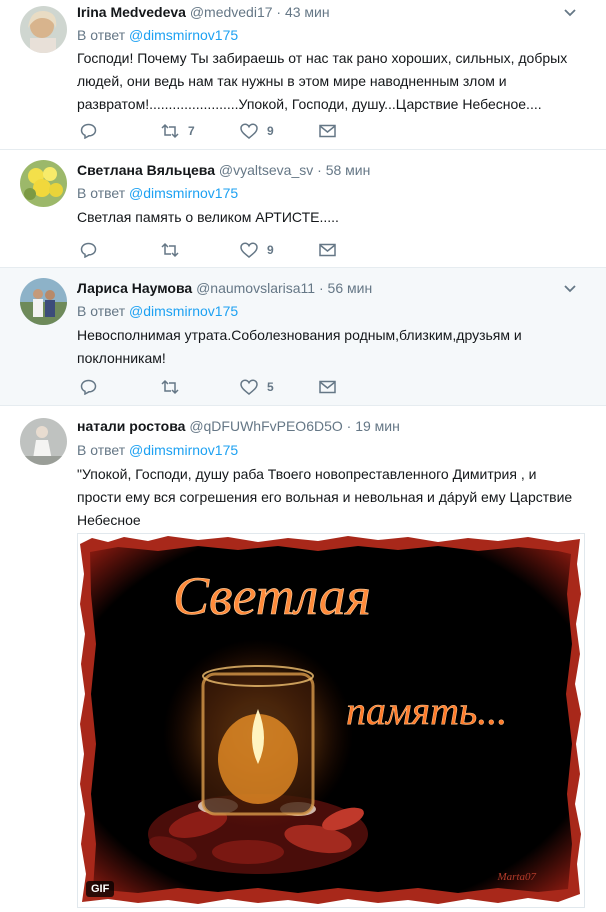 The height and width of the screenshot is (912, 606). I want to click on like-count: 5, so click(270, 387).